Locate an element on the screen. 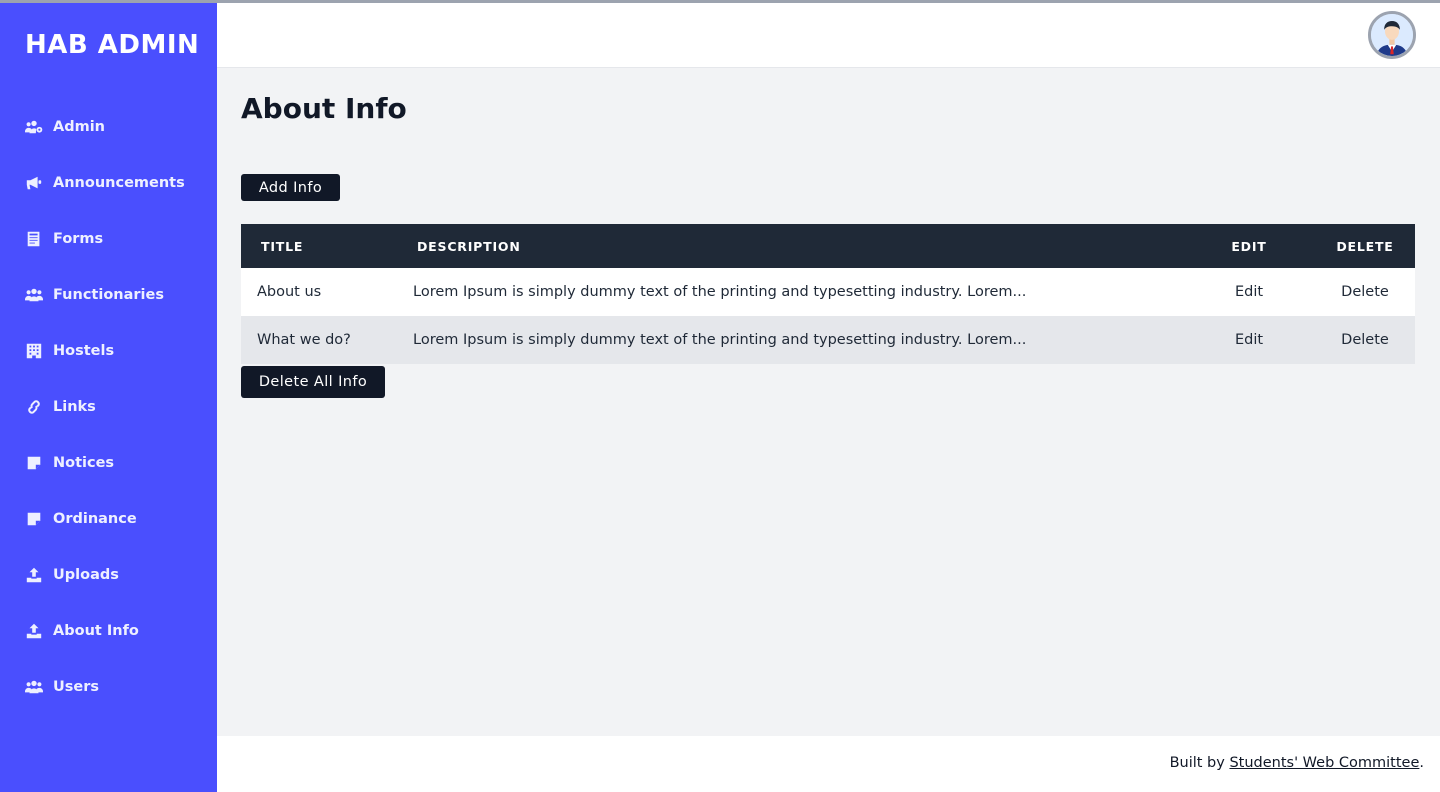  footer: Built by Students' Web Committee. is located at coordinates (828, 764).